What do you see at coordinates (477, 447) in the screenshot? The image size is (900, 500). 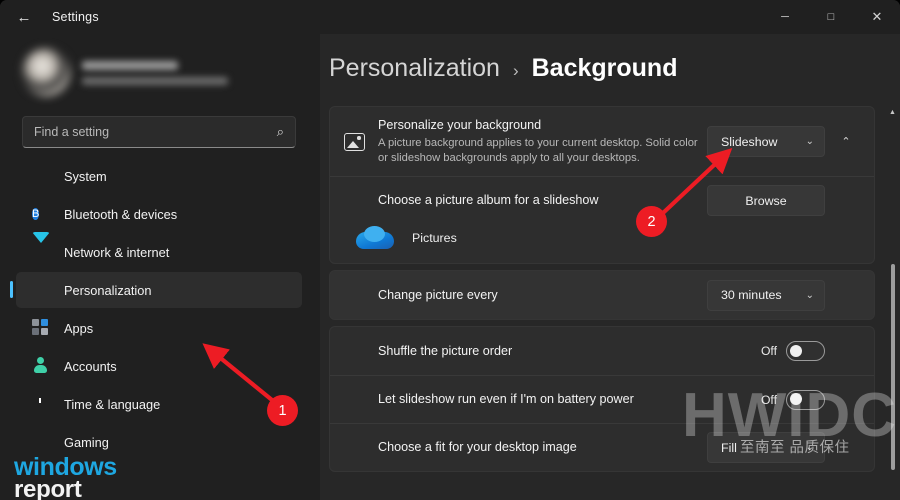 I see `fit-label: Choose a fit for your desktop image` at bounding box center [477, 447].